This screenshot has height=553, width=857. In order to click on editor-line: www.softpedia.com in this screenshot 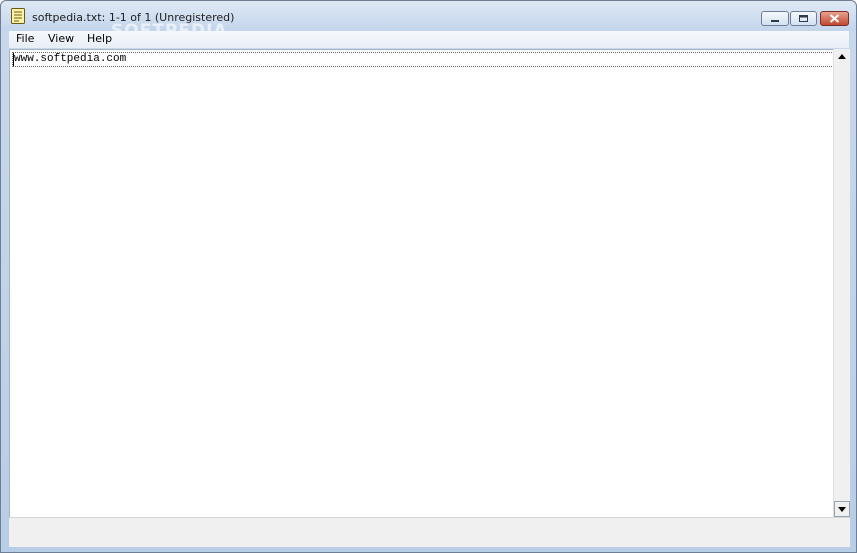, I will do `click(423, 59)`.